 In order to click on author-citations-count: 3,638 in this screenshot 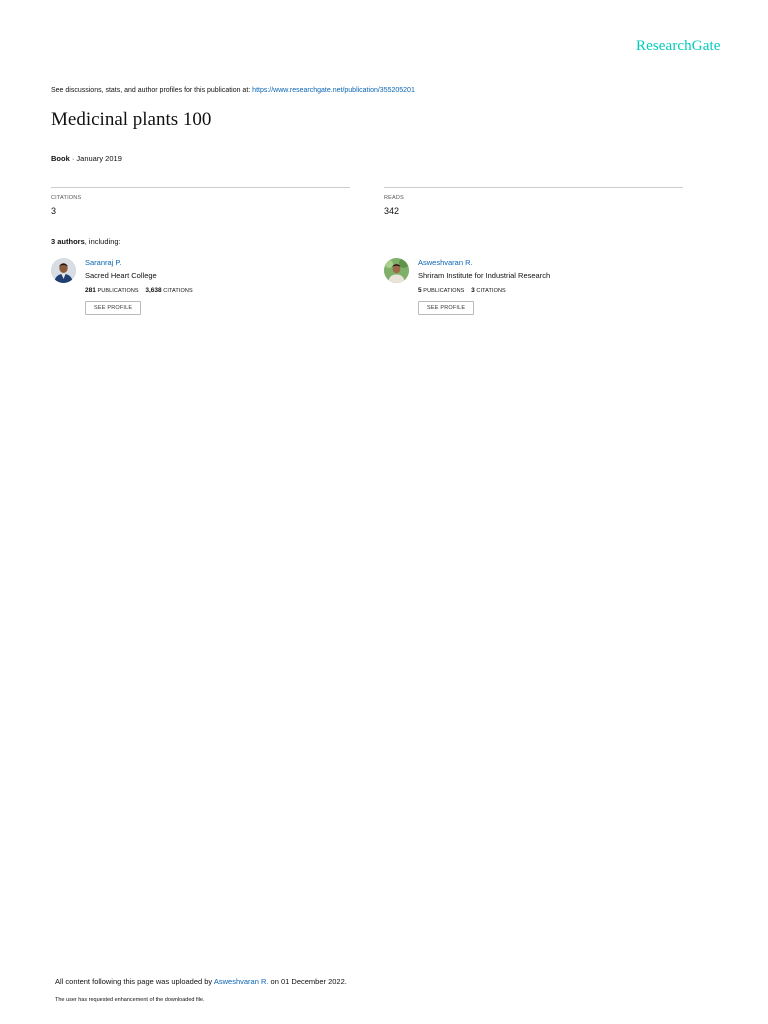, I will do `click(153, 290)`.